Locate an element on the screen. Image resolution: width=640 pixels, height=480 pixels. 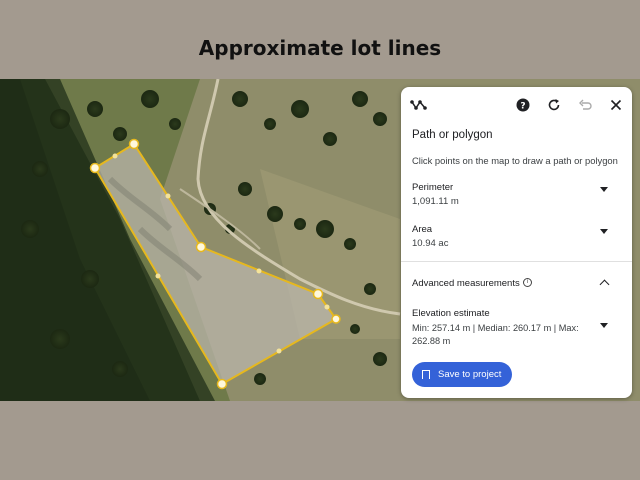
elevation-dropdown-icon is located at coordinates (604, 325).